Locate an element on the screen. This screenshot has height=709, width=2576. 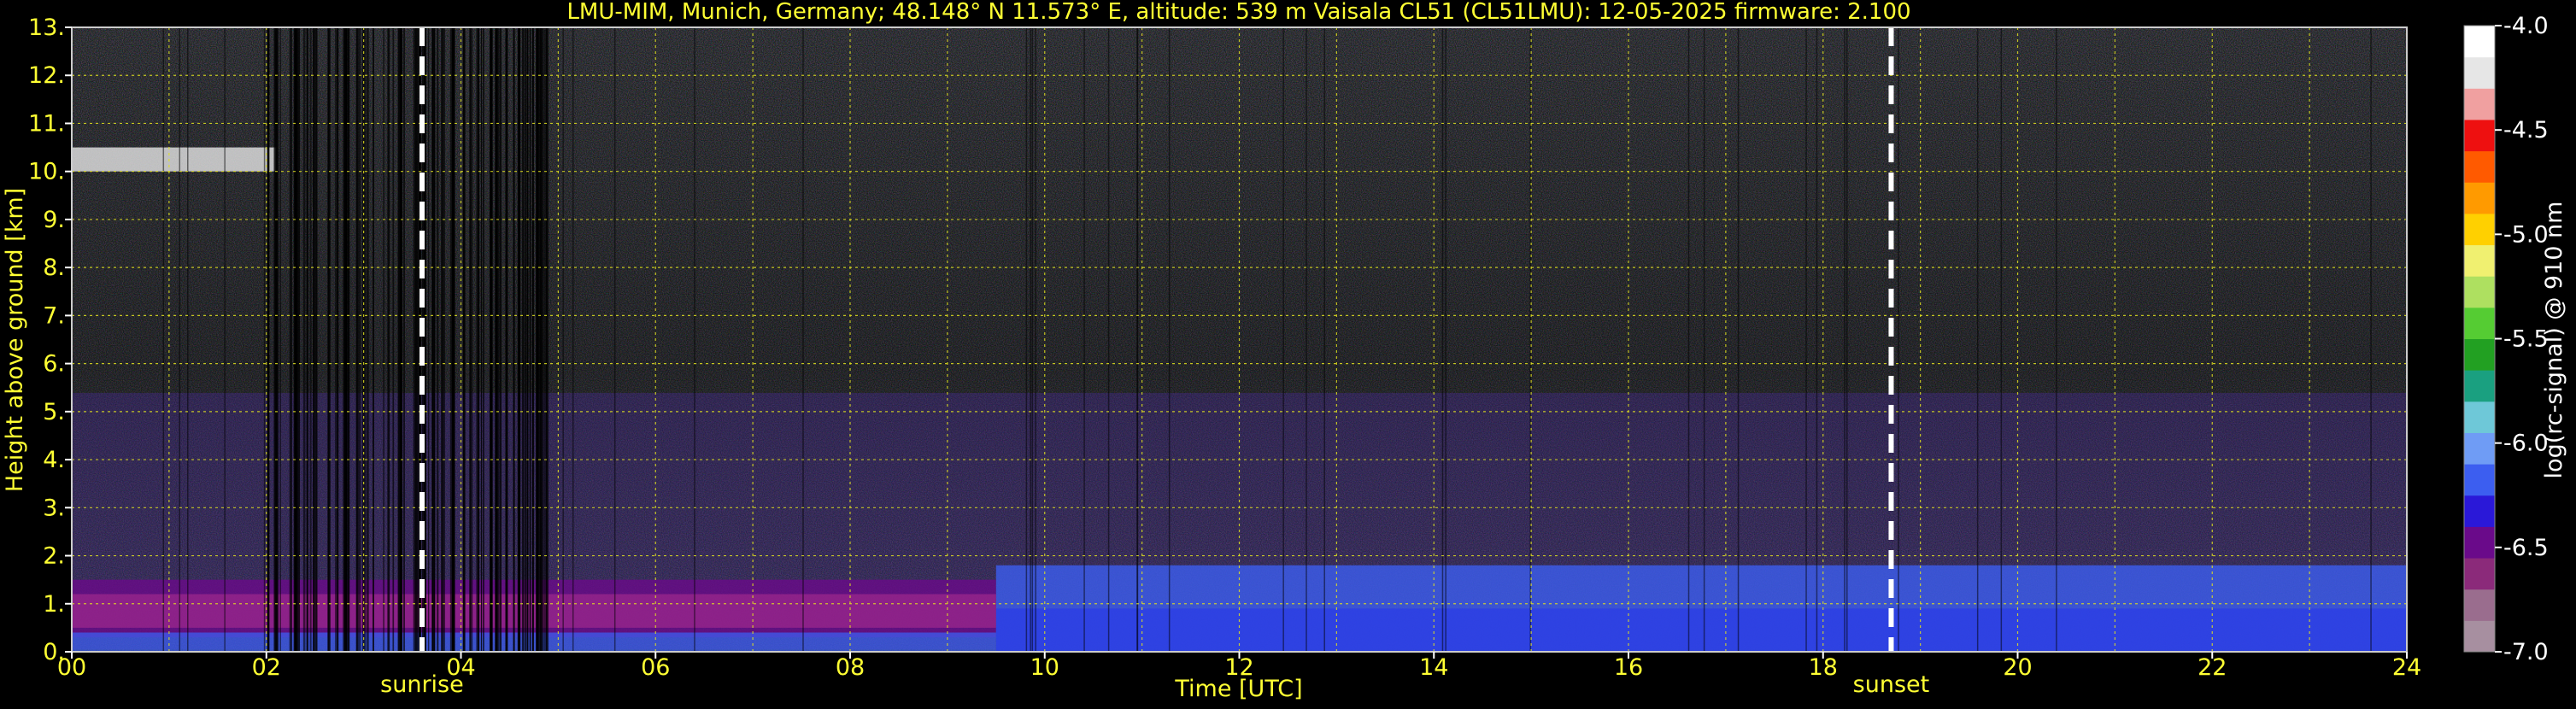
y-tick-label: 2. is located at coordinates (54, 556).